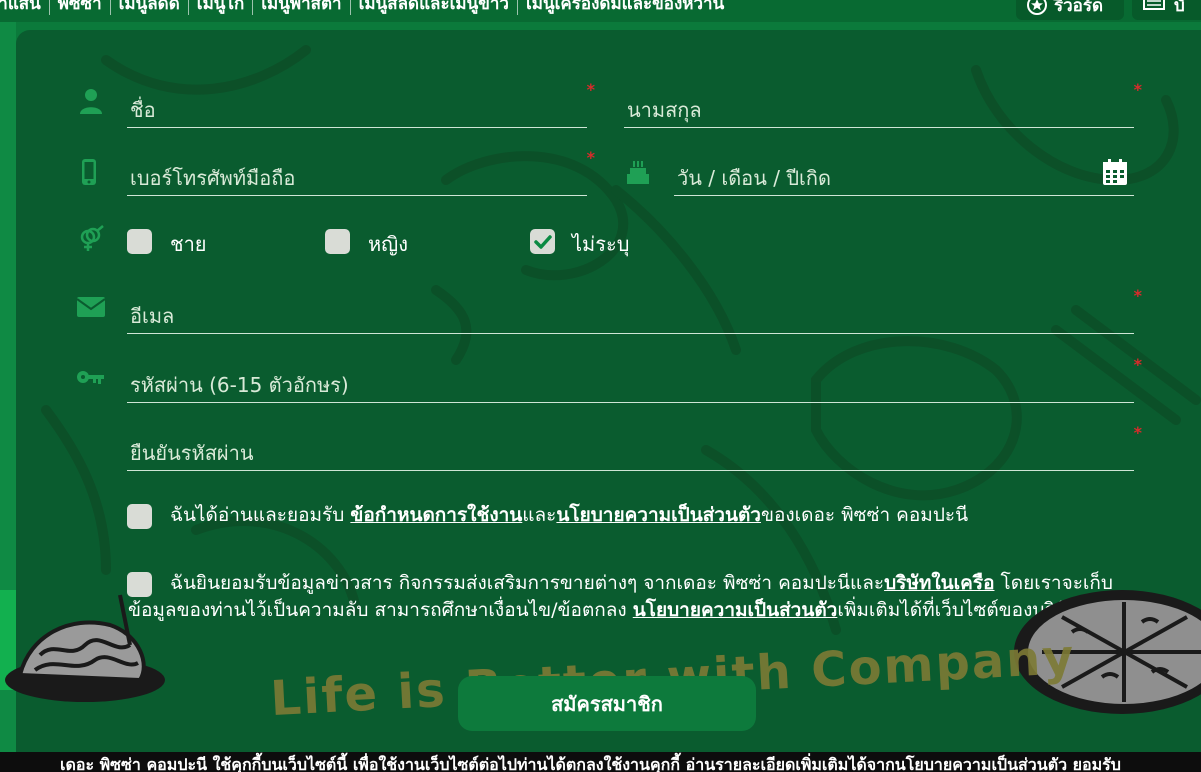  I want to click on gender-female-checkbox, so click(337, 241).